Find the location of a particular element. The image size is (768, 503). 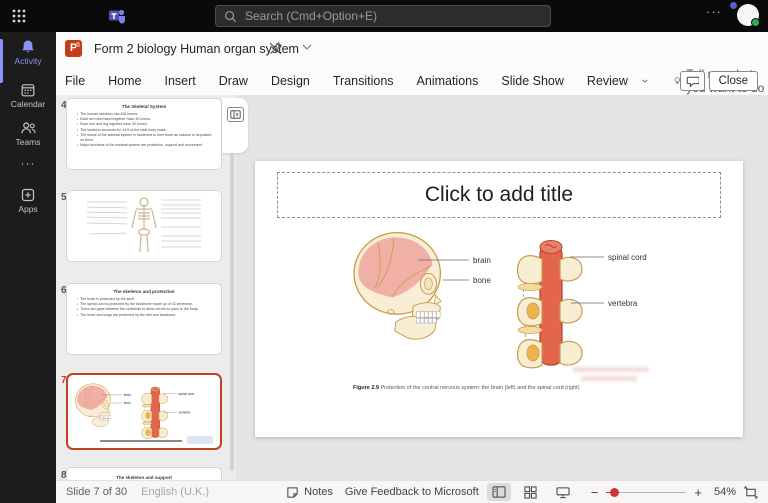

feedback-link: Give Feedback to Microsoft is located at coordinates (412, 492).